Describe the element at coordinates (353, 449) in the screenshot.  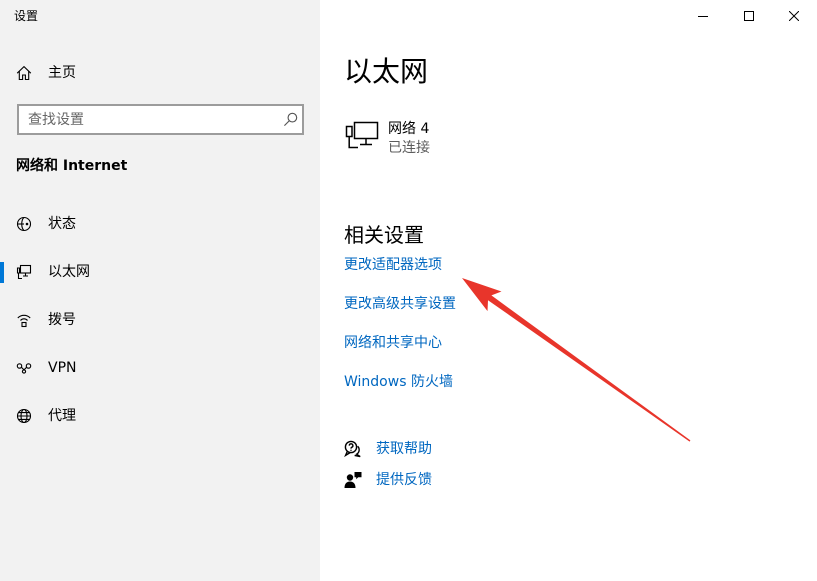
I see `get-help-icon` at that location.